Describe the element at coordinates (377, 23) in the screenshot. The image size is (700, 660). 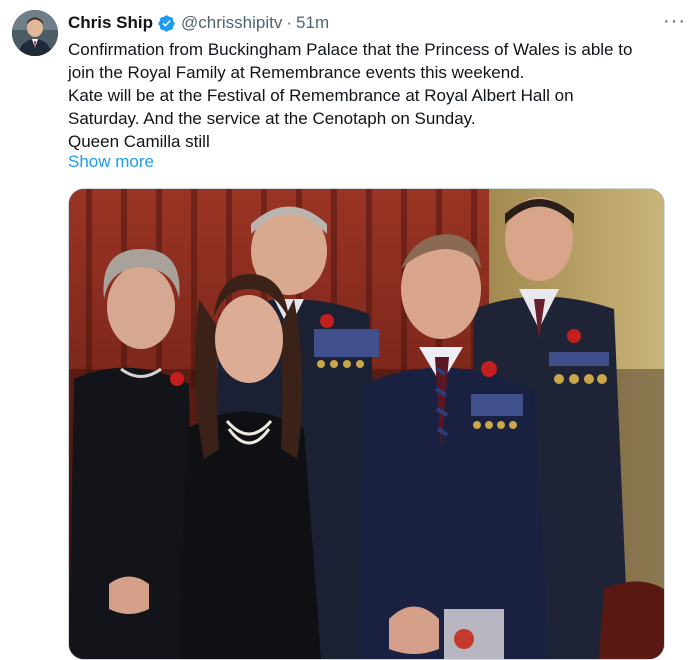
I see `tweet-header: Chris Ship @chrisshipitv · 51m ···` at that location.